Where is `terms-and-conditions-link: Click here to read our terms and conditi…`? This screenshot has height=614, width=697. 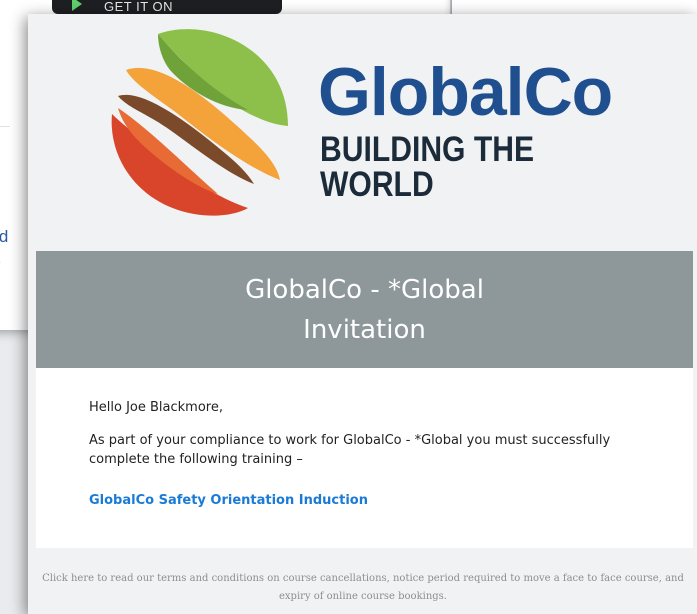
terms-and-conditions-link: Click here to read our terms and conditi… is located at coordinates (363, 588).